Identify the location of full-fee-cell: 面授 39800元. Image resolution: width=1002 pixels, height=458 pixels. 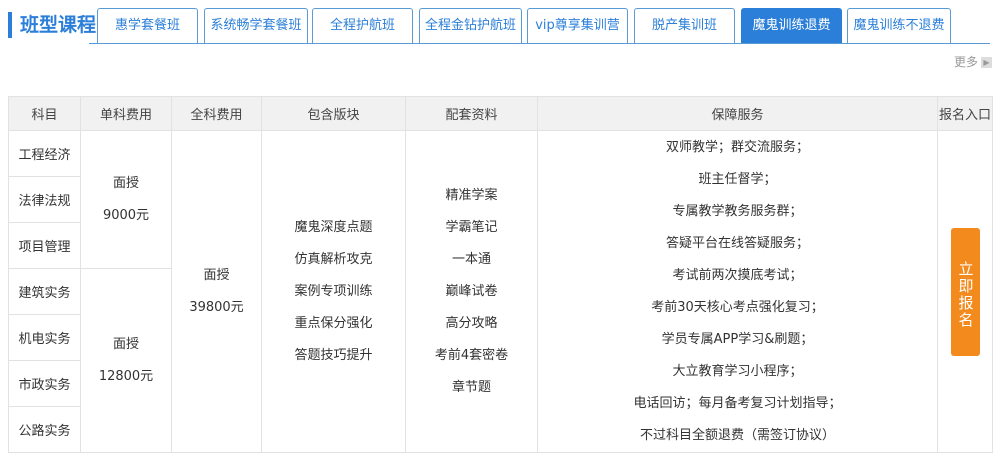
(216, 291).